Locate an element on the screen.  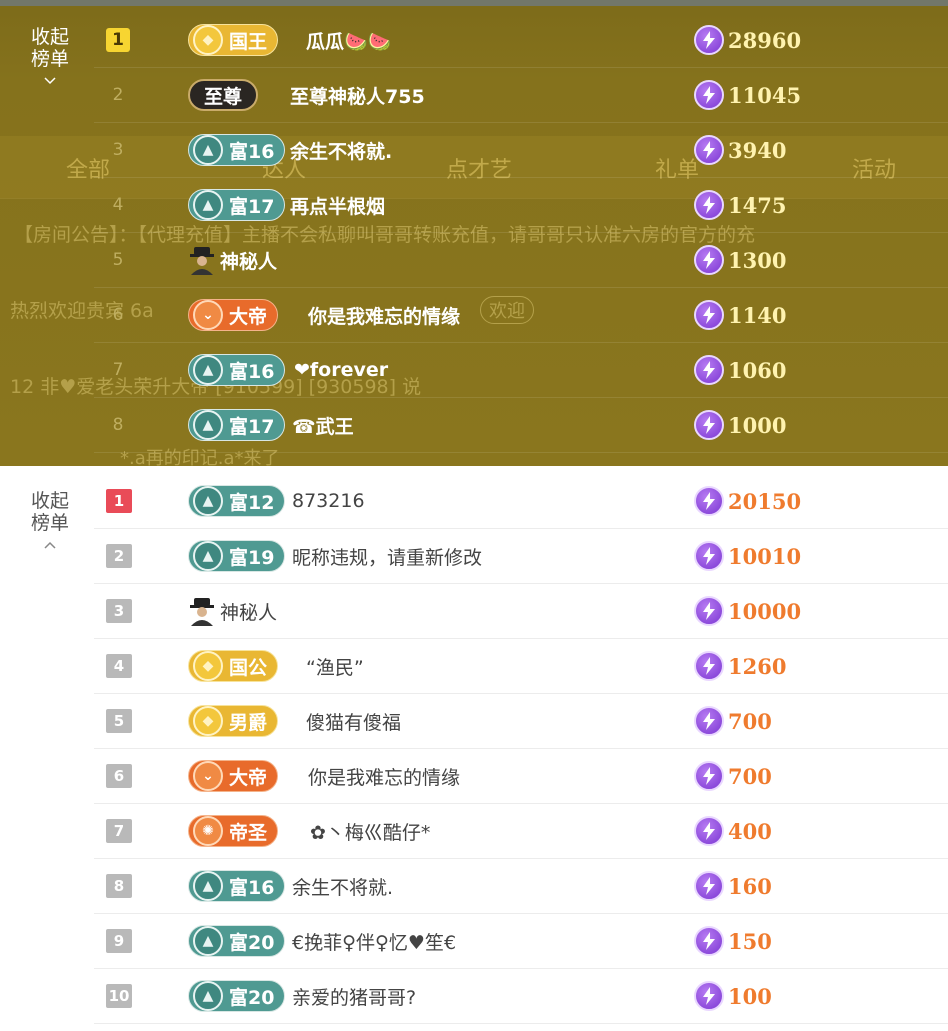
list-item: 5 神秘人 1300 is located at coordinates (521, 260).